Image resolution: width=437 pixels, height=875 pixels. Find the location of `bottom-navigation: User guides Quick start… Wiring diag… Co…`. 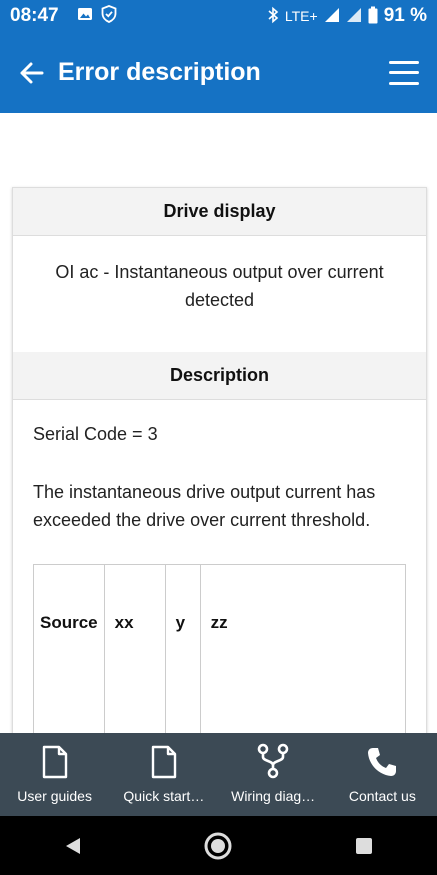

bottom-navigation: User guides Quick start… Wiring diag… Co… is located at coordinates (218, 774).